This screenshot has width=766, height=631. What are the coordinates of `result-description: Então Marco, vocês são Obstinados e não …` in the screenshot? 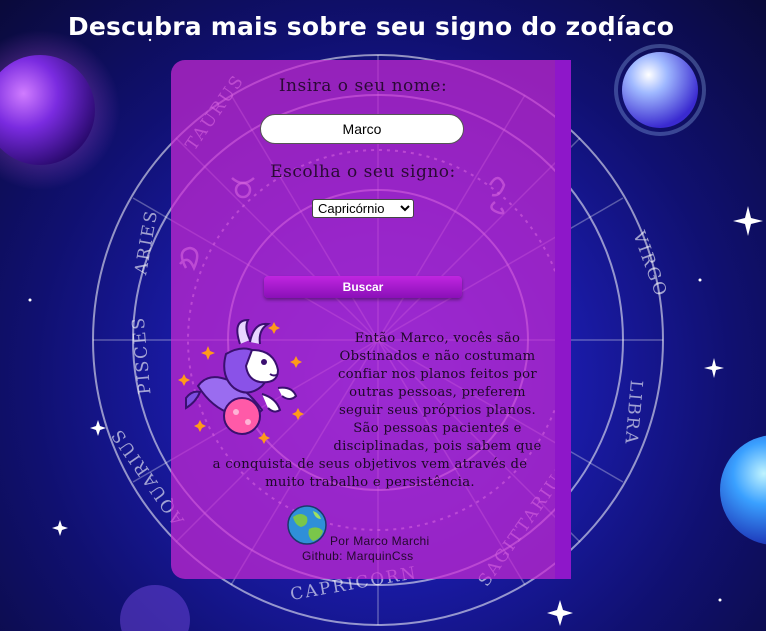 It's located at (370, 411).